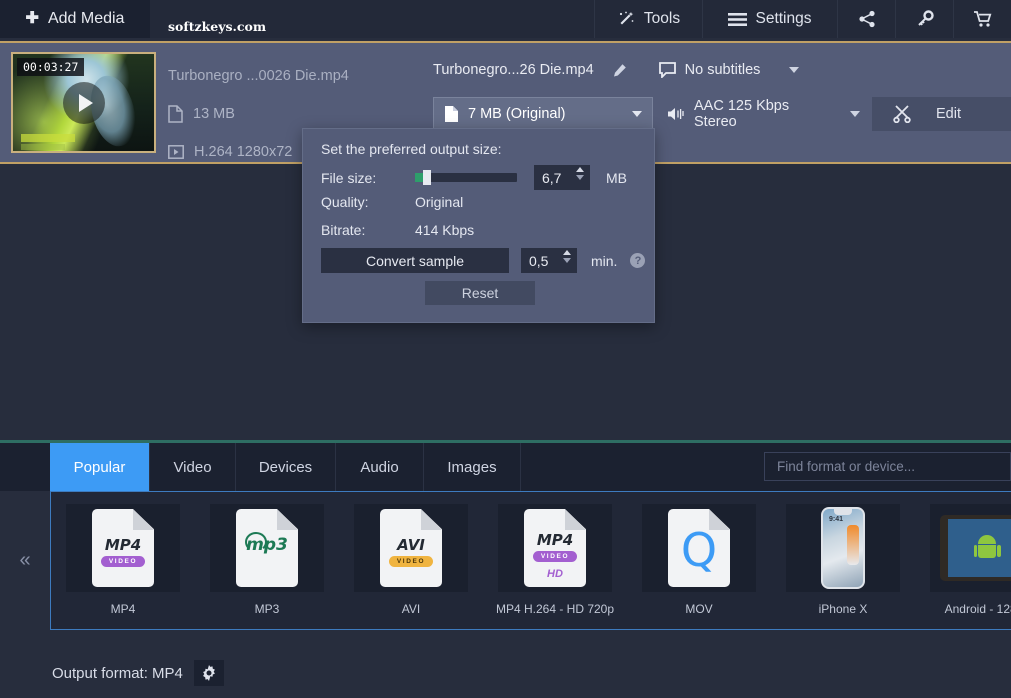  I want to click on slider-fill, so click(419, 177).